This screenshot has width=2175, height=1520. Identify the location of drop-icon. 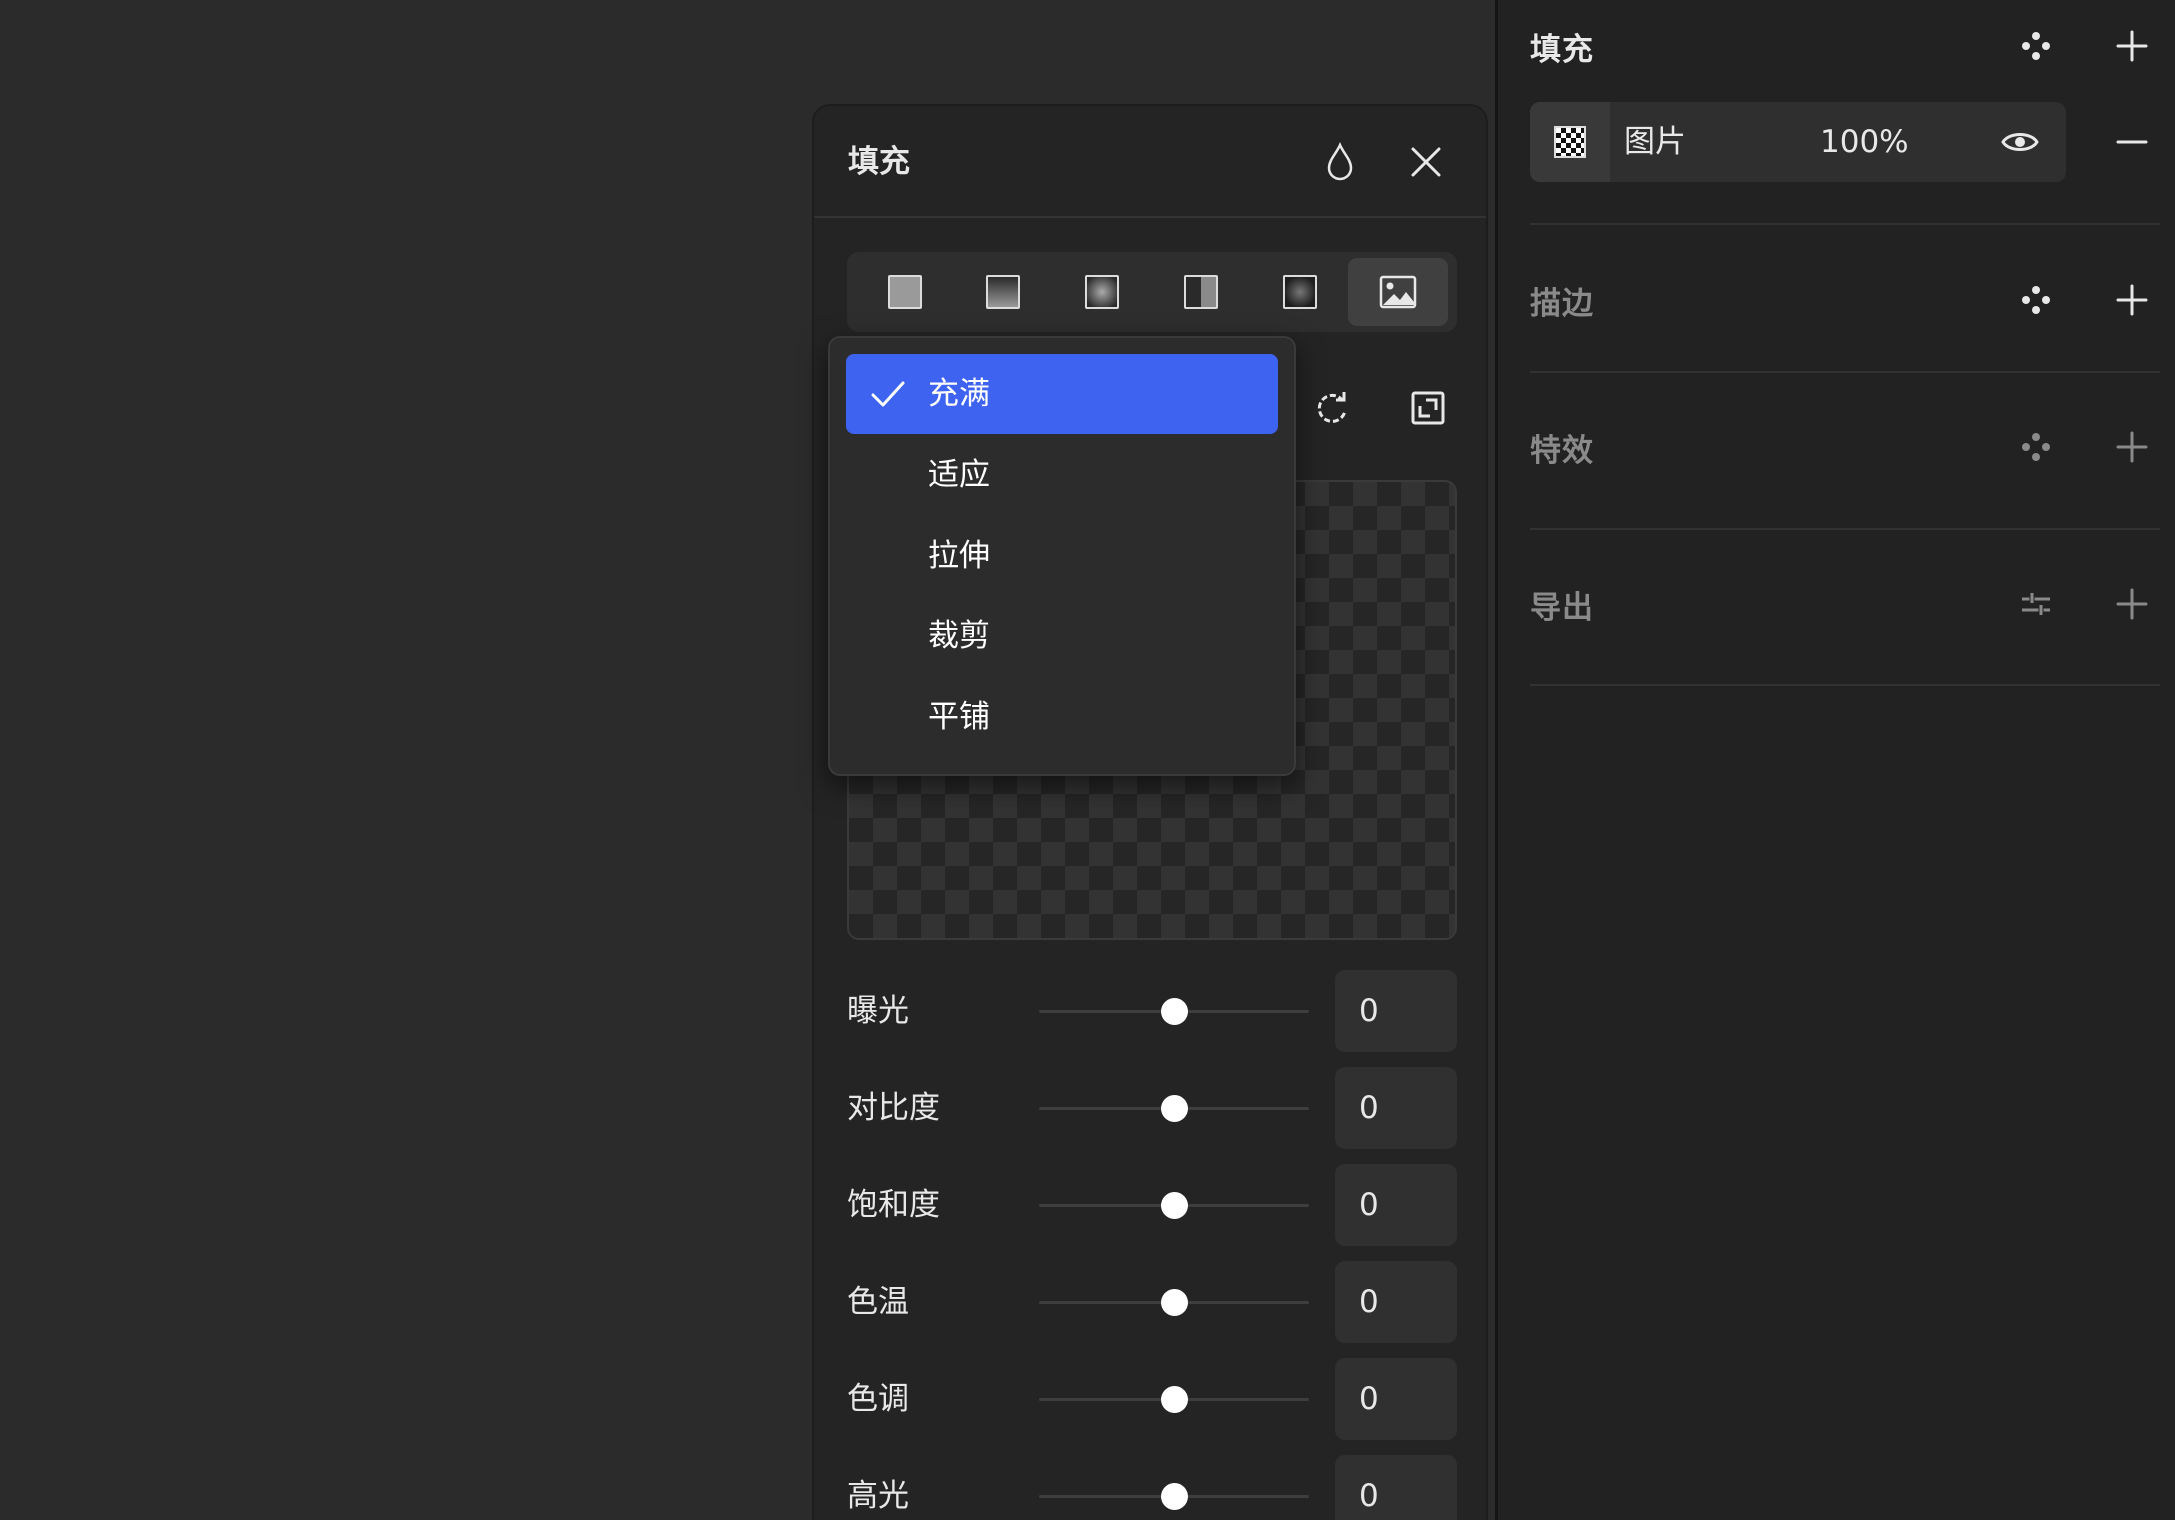
(1340, 162).